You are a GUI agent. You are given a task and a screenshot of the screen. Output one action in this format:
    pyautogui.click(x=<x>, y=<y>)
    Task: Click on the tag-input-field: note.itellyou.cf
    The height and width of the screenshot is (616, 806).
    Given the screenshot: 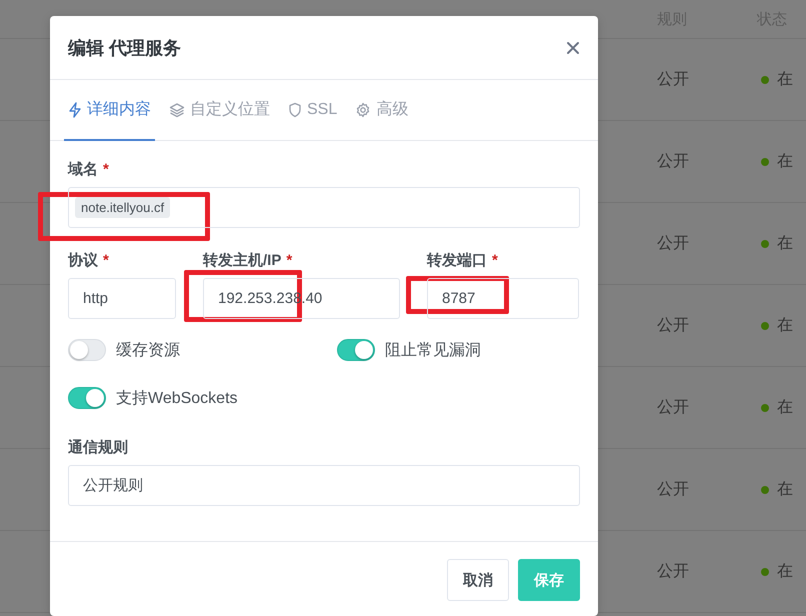 What is the action you would take?
    pyautogui.click(x=324, y=207)
    